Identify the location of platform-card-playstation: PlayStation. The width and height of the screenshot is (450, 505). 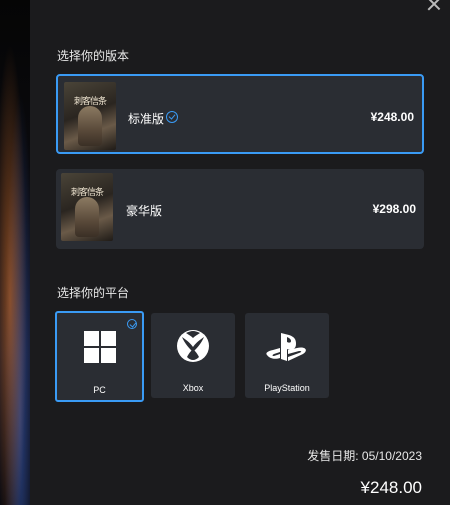
(287, 355).